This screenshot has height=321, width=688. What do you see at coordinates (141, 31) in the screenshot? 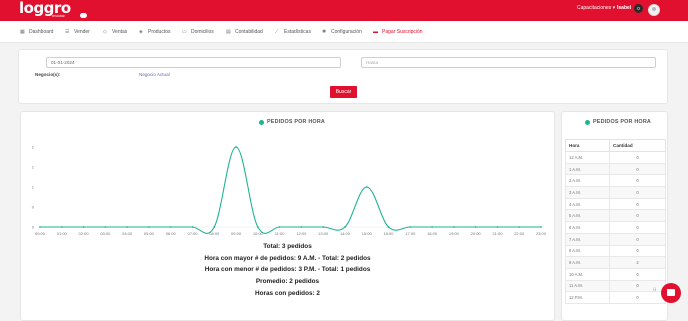
I see `box-icon: ◈` at bounding box center [141, 31].